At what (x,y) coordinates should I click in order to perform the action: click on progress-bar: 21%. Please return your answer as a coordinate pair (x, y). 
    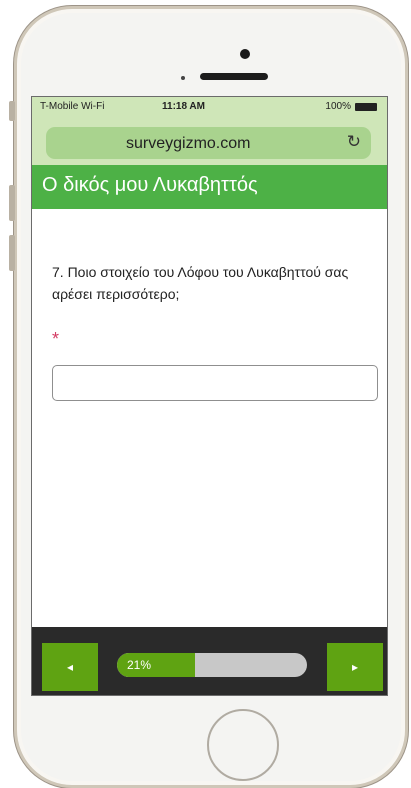
    Looking at the image, I should click on (212, 665).